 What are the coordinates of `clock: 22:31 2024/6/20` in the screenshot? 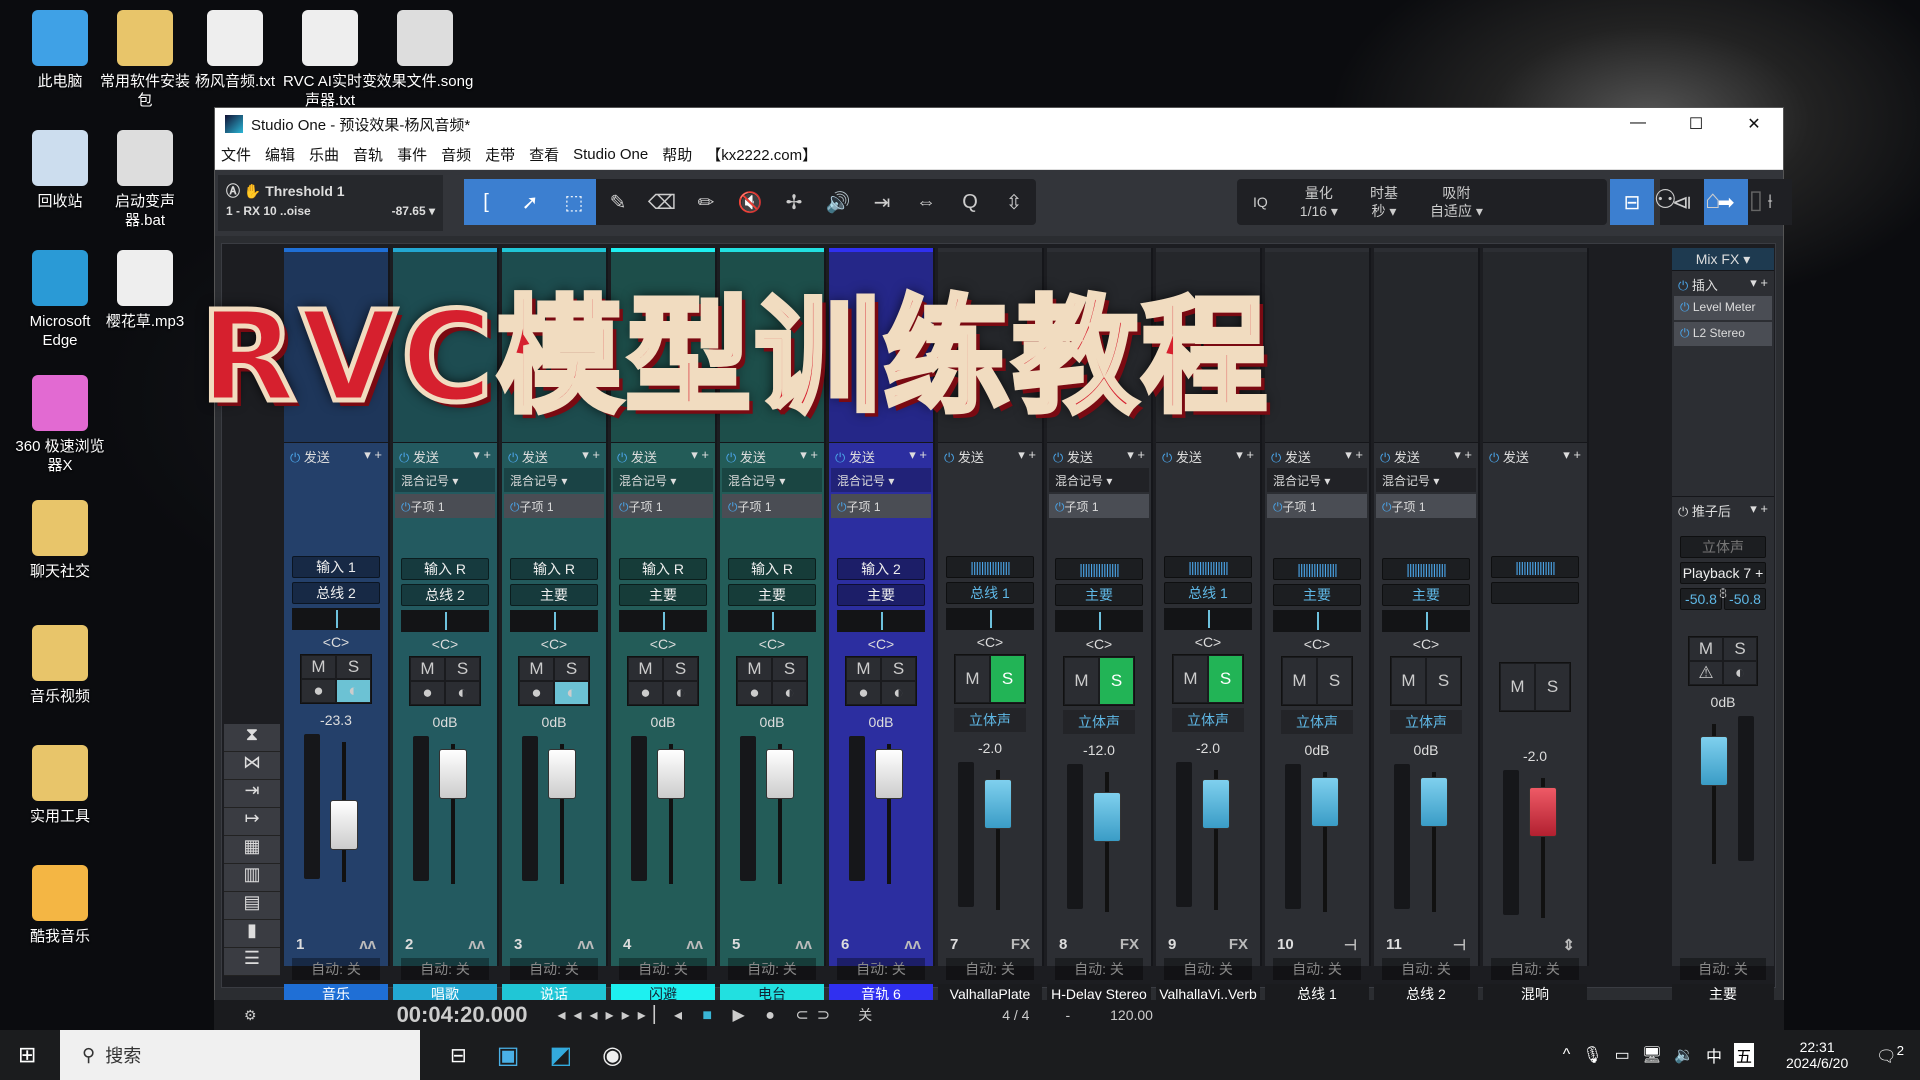 It's located at (1817, 1055).